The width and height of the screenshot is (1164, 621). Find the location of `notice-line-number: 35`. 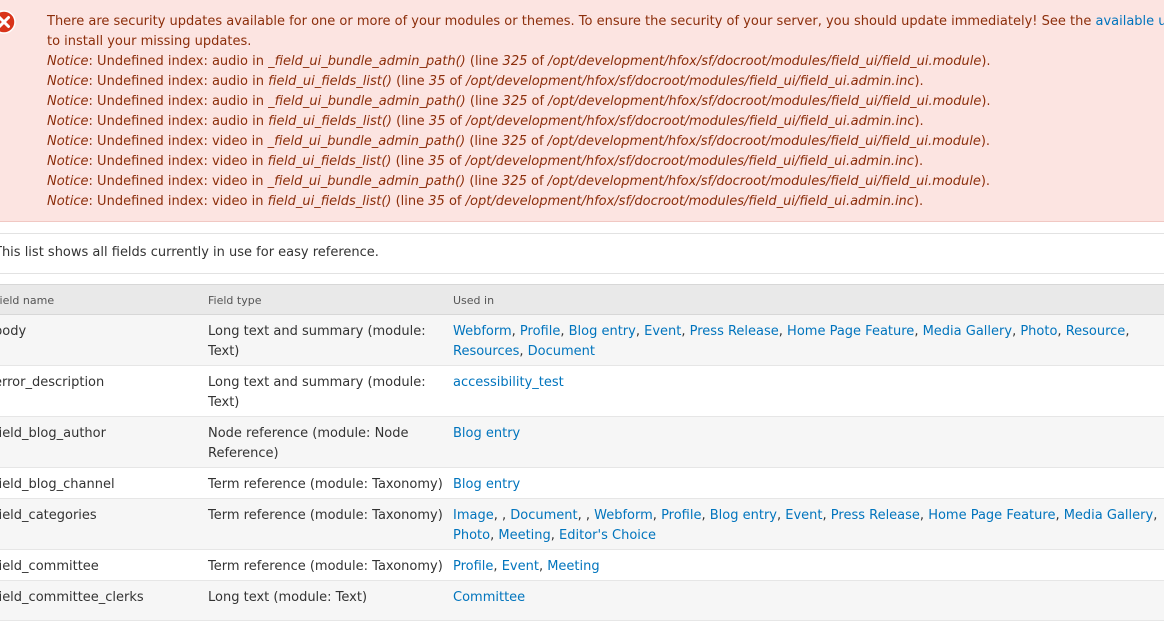

notice-line-number: 35 is located at coordinates (436, 161).